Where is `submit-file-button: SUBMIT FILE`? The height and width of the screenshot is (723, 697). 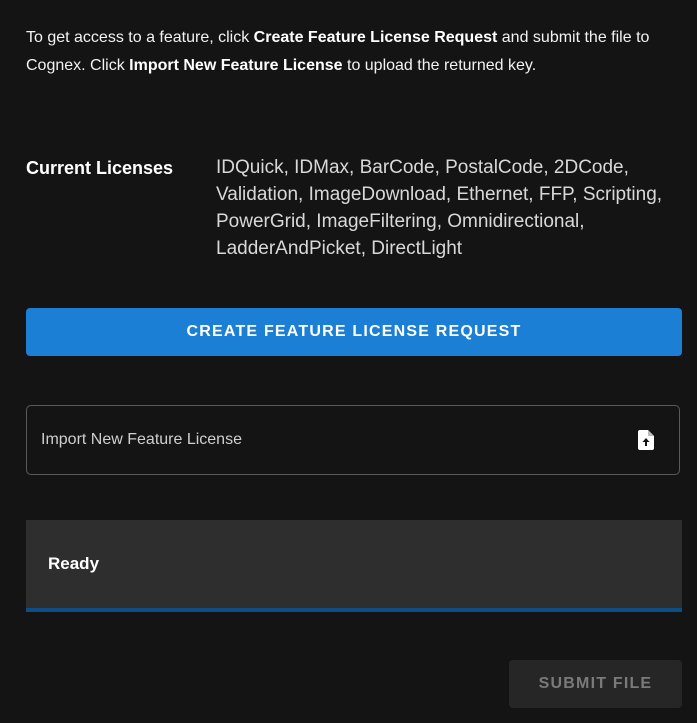
submit-file-button: SUBMIT FILE is located at coordinates (595, 684).